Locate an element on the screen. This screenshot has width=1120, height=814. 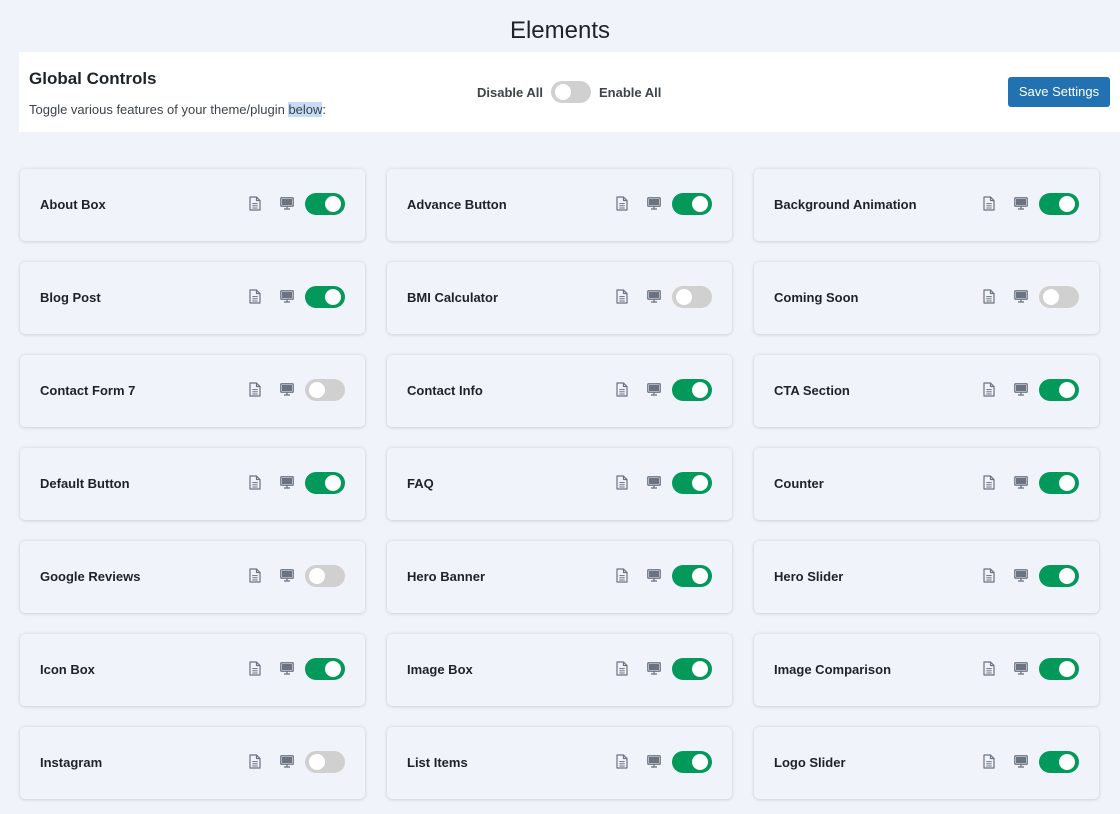
toggle-image-box is located at coordinates (692, 669).